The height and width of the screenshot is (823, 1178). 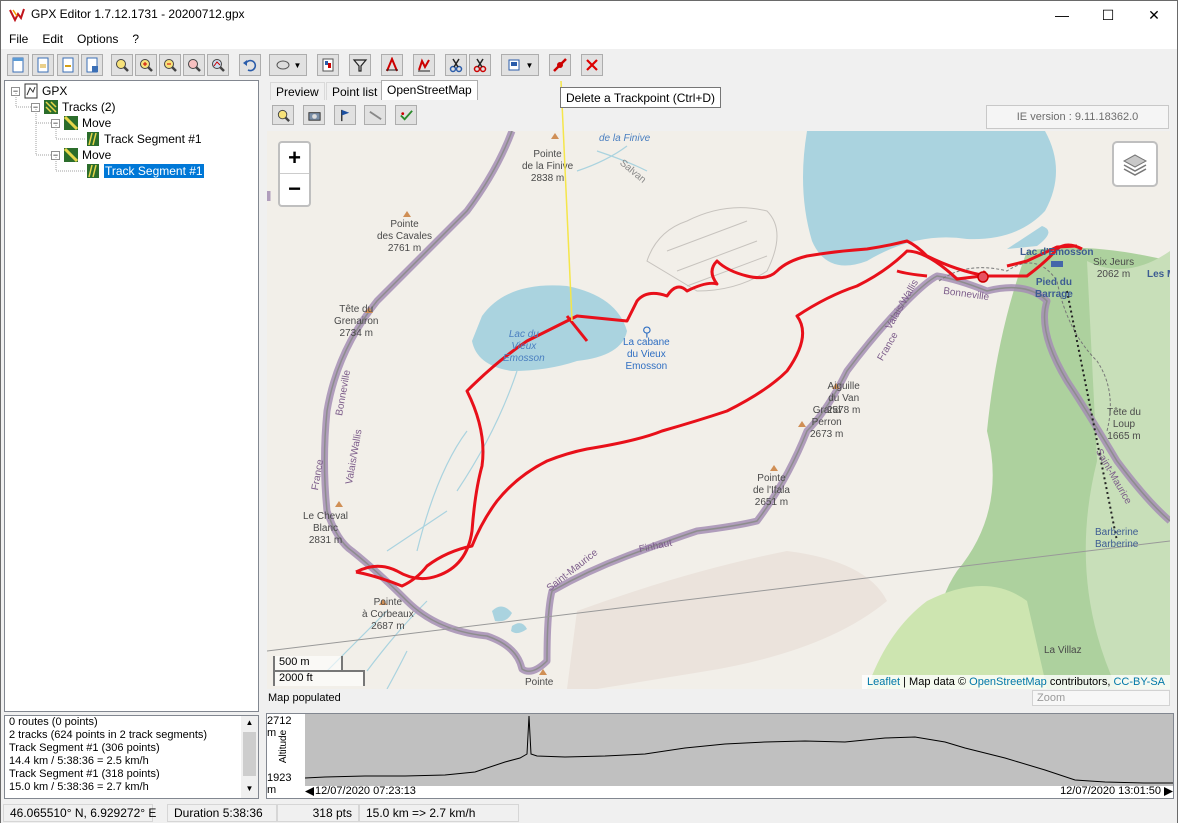 I want to click on zoom-fit-icon, so click(x=194, y=65).